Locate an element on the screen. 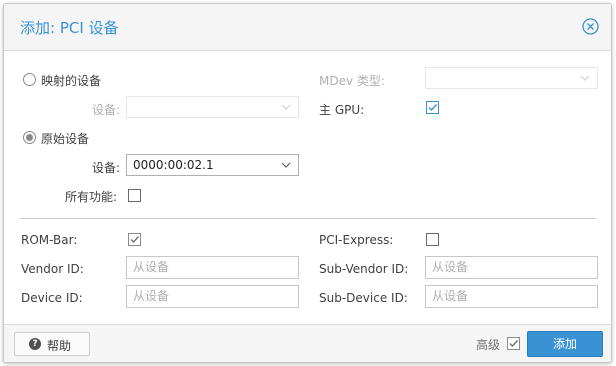  sub-device-id-label: Sub-Device ID: is located at coordinates (363, 298).